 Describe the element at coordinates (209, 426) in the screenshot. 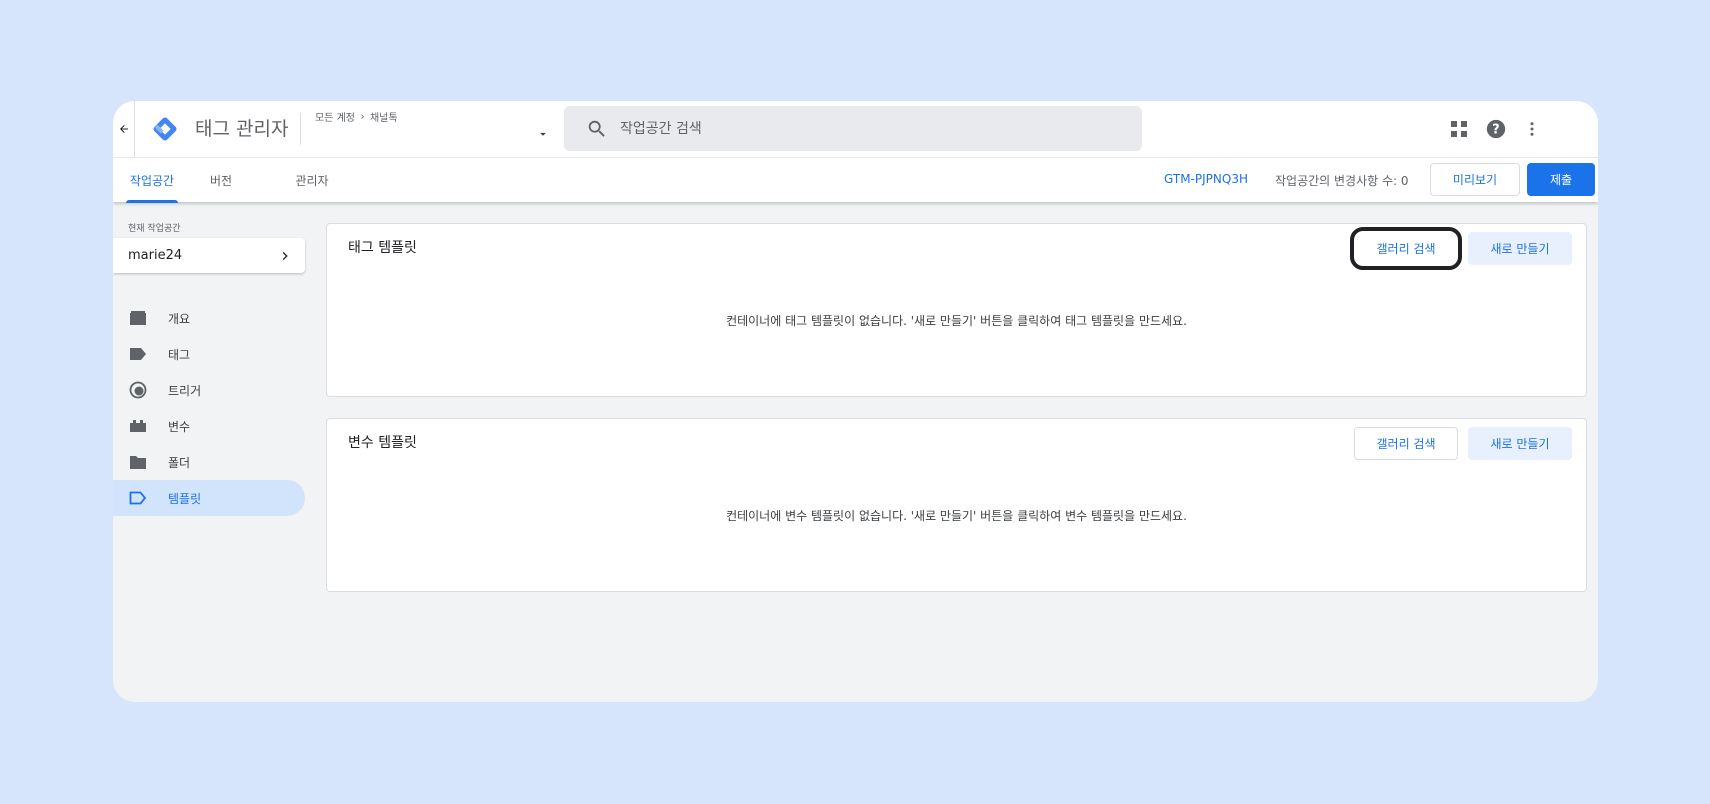

I see `sidebar-item-variables: 변수` at that location.